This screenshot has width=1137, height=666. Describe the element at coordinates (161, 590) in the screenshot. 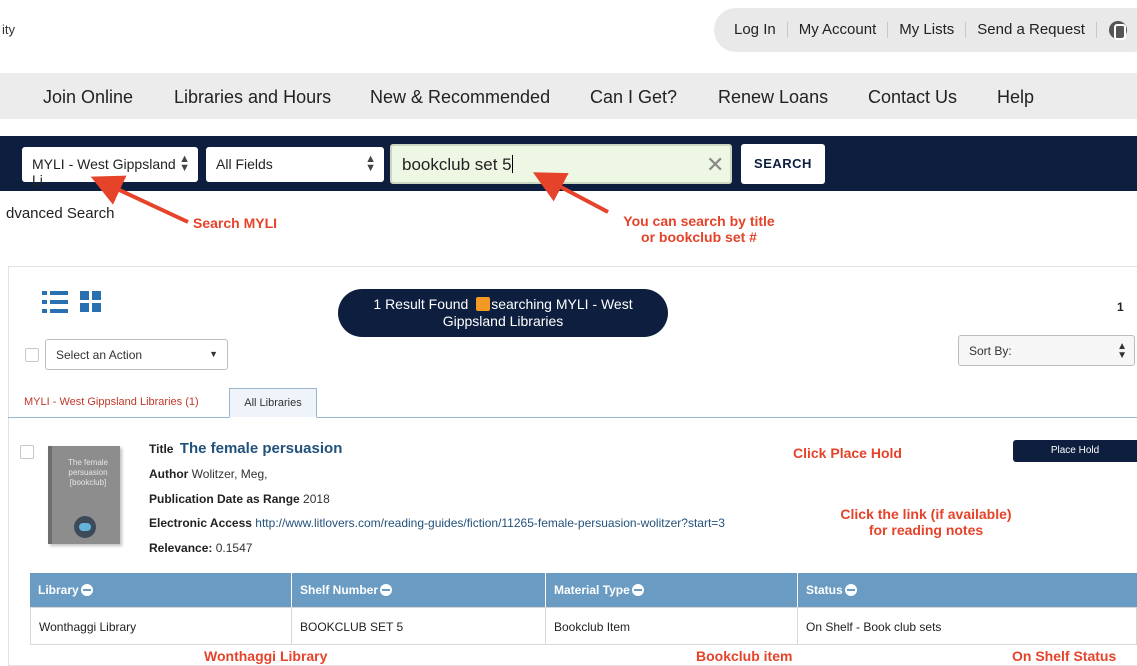

I see `column-header-library: Library` at that location.